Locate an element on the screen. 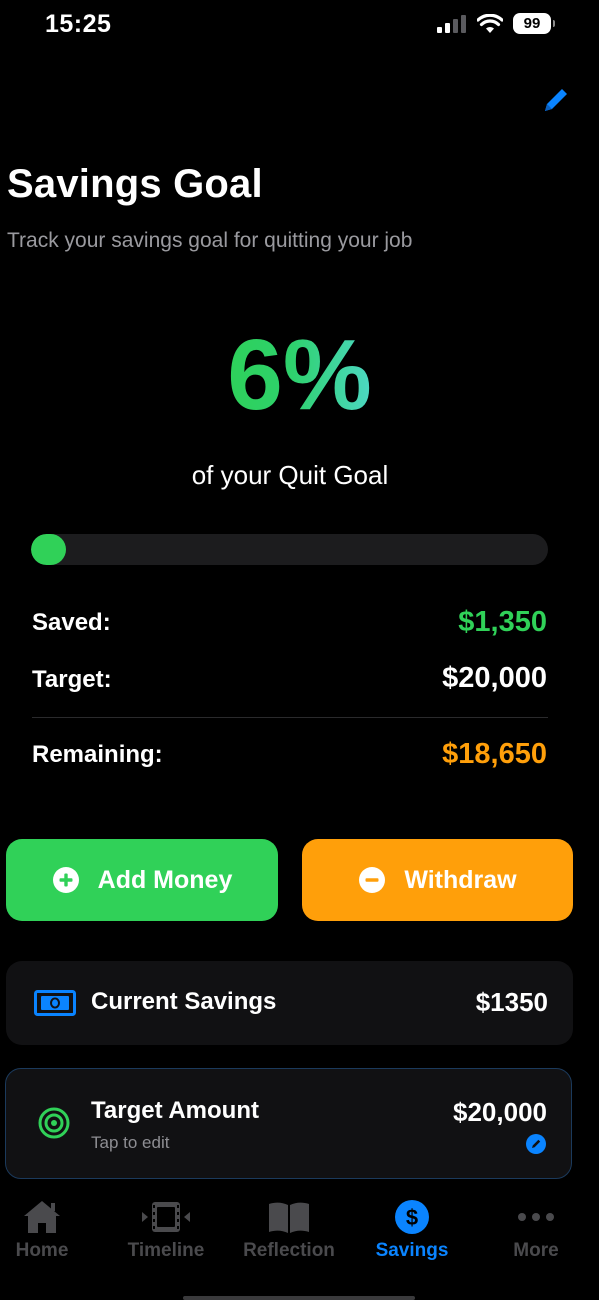 The width and height of the screenshot is (599, 1300). edit-button is located at coordinates (556, 100).